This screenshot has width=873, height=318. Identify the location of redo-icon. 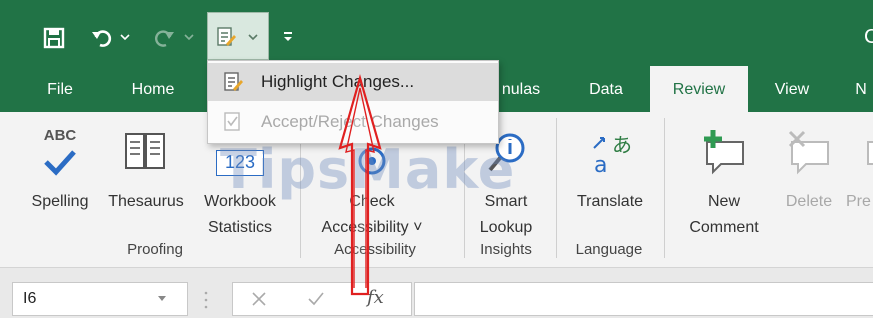
(164, 38).